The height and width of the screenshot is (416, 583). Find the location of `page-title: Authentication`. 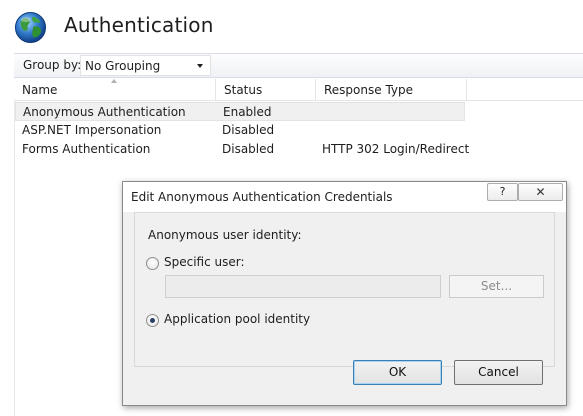

page-title: Authentication is located at coordinates (139, 25).